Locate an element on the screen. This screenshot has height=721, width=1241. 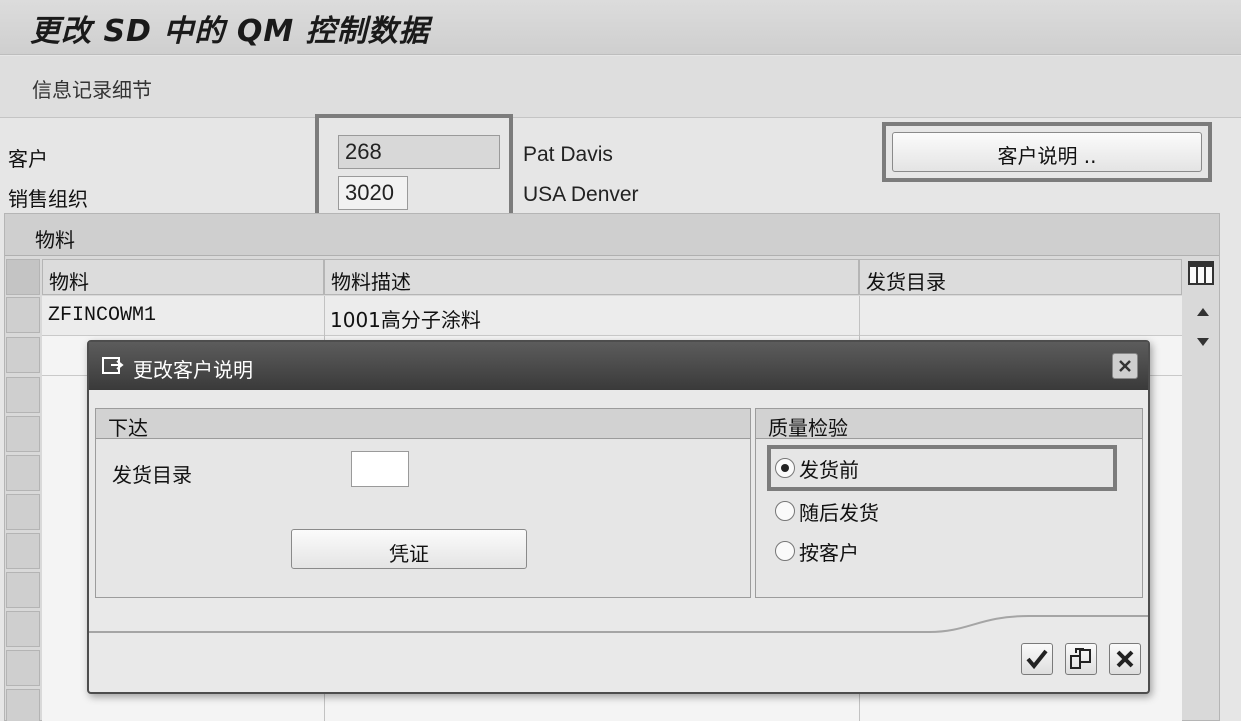
table-settings-icon is located at coordinates (1201, 273).